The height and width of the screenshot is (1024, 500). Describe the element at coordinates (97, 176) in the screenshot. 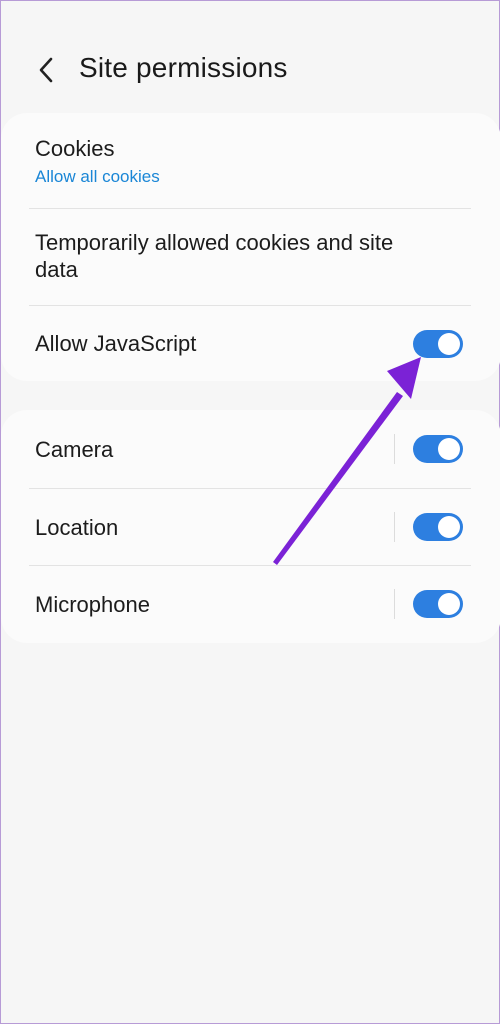

I see `cookies-subtitle: Allow all cookies` at that location.